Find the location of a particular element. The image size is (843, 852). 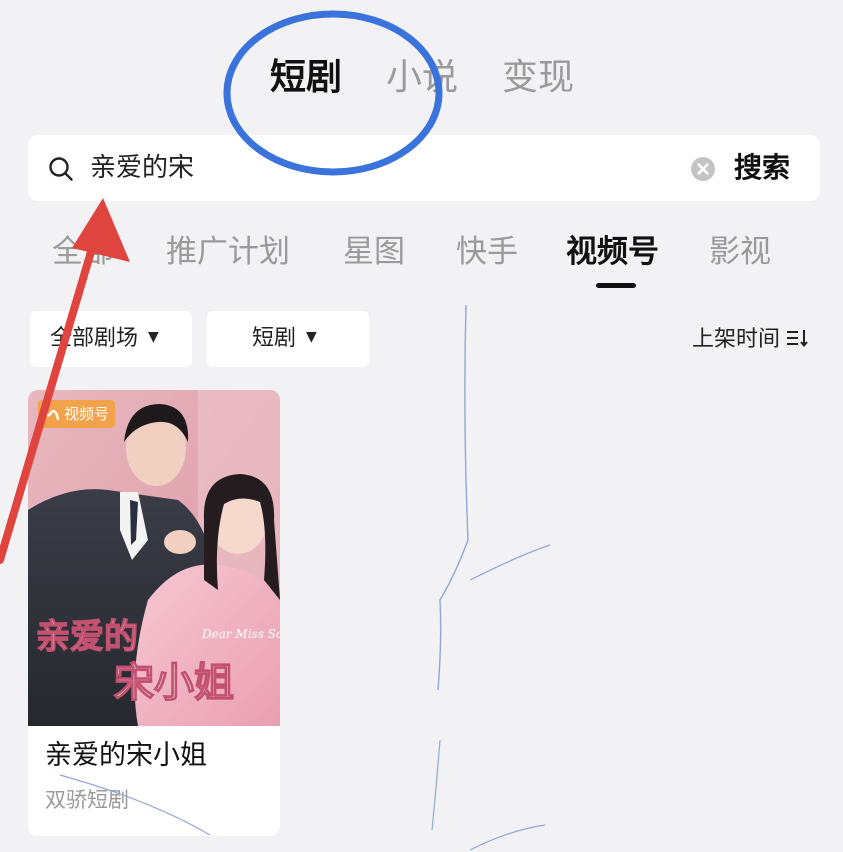

search-input: 亲爱的宋 is located at coordinates (142, 168).